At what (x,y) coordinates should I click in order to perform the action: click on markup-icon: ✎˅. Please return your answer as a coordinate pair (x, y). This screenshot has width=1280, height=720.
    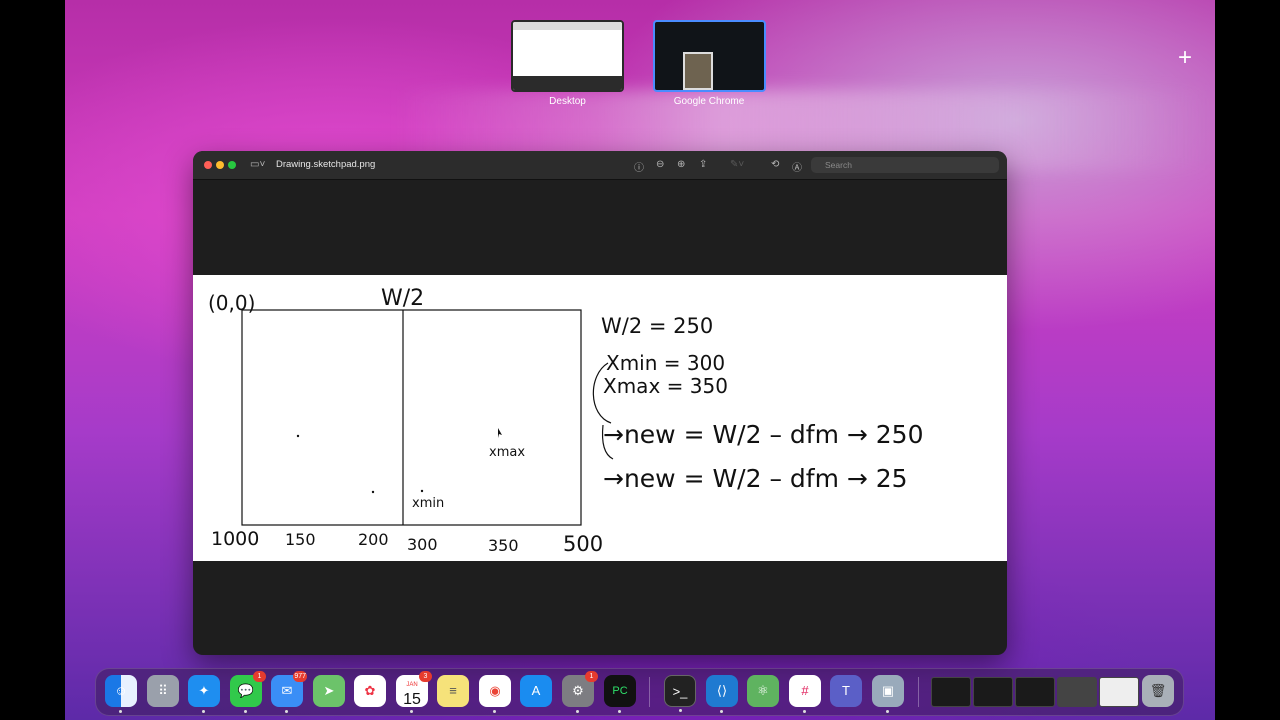
    Looking at the image, I should click on (737, 164).